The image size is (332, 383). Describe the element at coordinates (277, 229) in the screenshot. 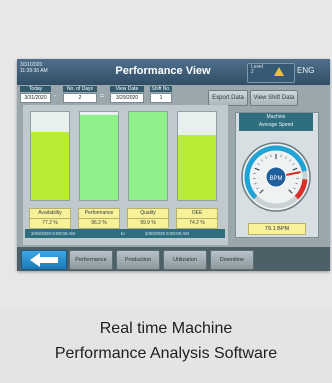

I see `gauge-readout: 79.1 BPM` at that location.